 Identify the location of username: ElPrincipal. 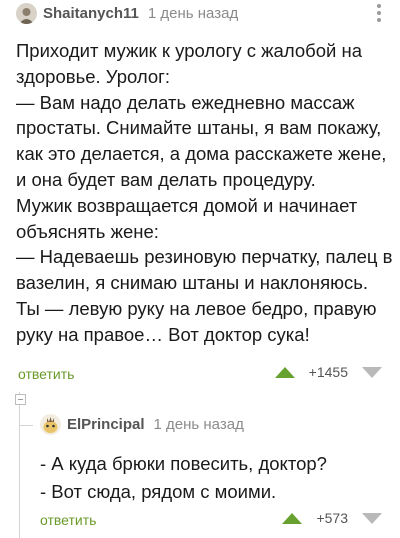
(106, 424).